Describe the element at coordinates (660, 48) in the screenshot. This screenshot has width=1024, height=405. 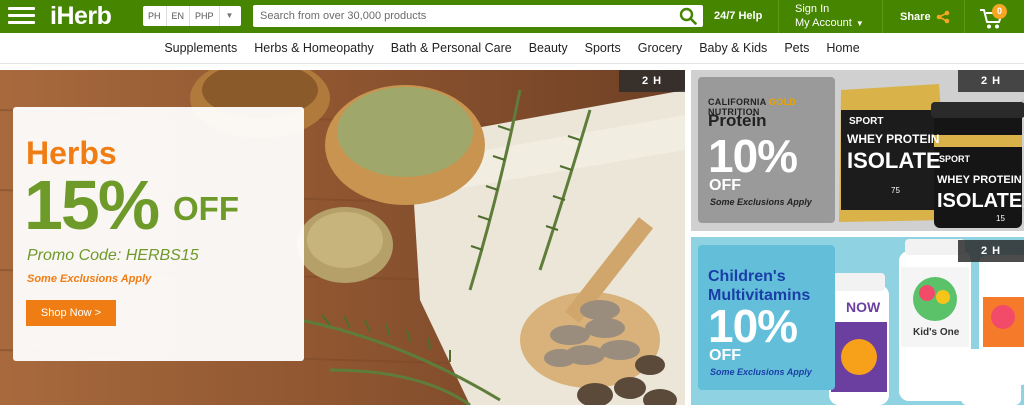
I see `nav-item-grocery: Grocery` at that location.